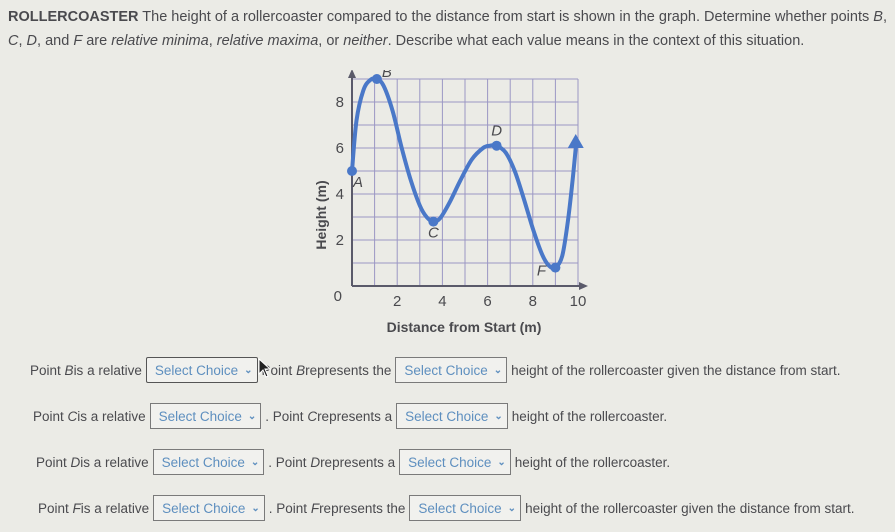  What do you see at coordinates (465, 508) in the screenshot?
I see `point-f-meaning-select: Select Choice ⌄` at bounding box center [465, 508].